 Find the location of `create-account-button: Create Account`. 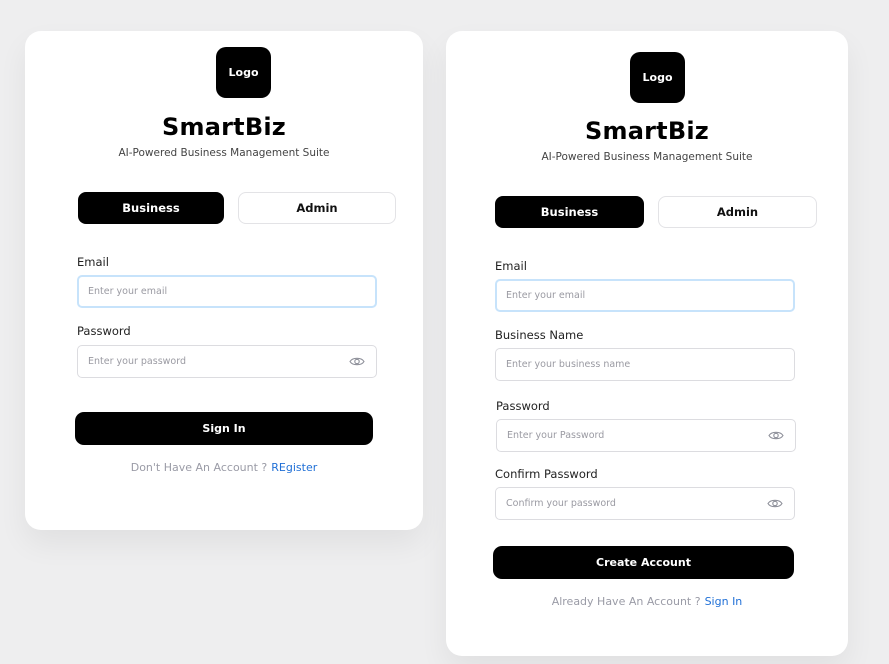

create-account-button: Create Account is located at coordinates (643, 562).